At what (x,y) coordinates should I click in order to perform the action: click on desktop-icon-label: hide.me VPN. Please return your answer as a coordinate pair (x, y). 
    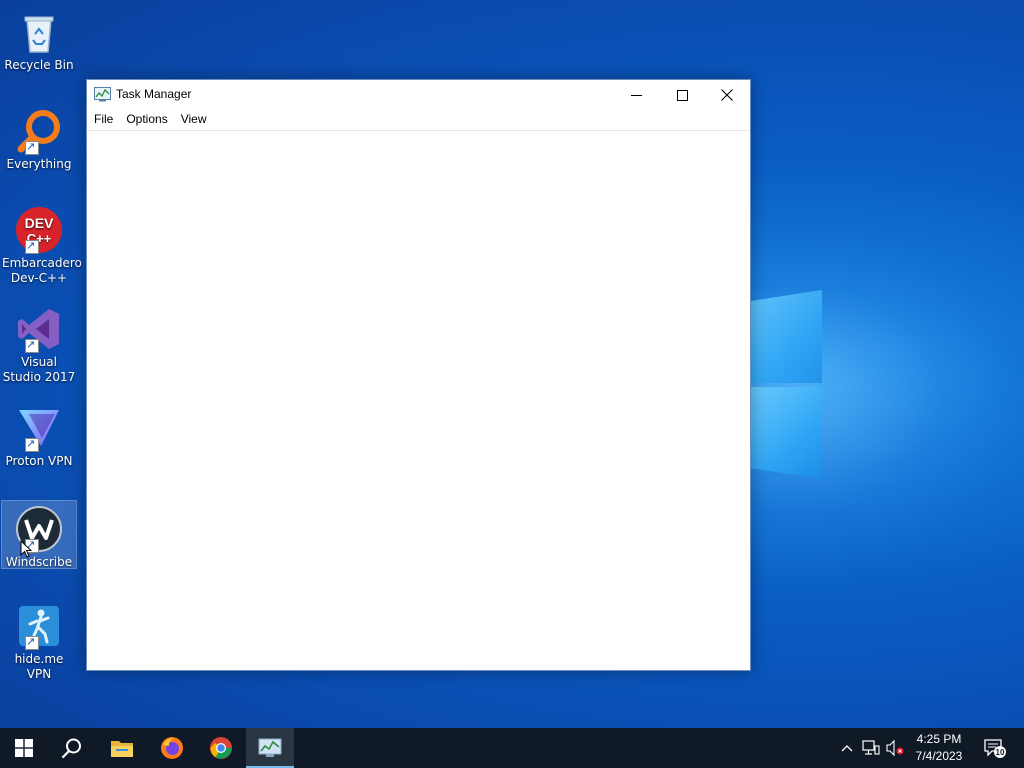
    Looking at the image, I should click on (39, 666).